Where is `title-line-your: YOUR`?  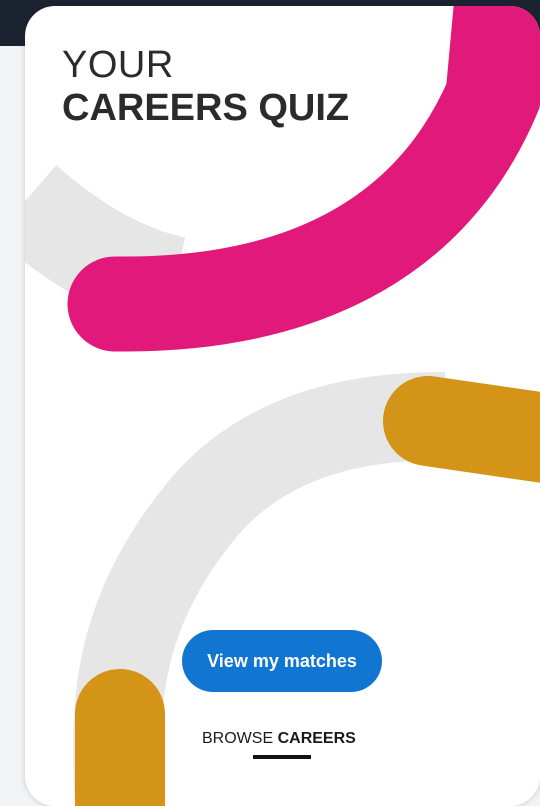 title-line-your: YOUR is located at coordinates (118, 65).